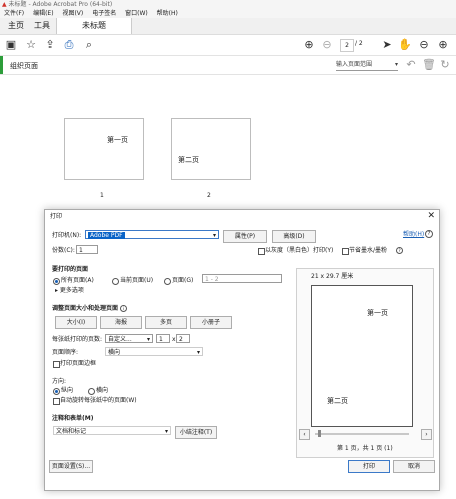 This screenshot has height=499, width=456. What do you see at coordinates (78, 363) in the screenshot?
I see `print-border-label: 打印页面边框` at bounding box center [78, 363].